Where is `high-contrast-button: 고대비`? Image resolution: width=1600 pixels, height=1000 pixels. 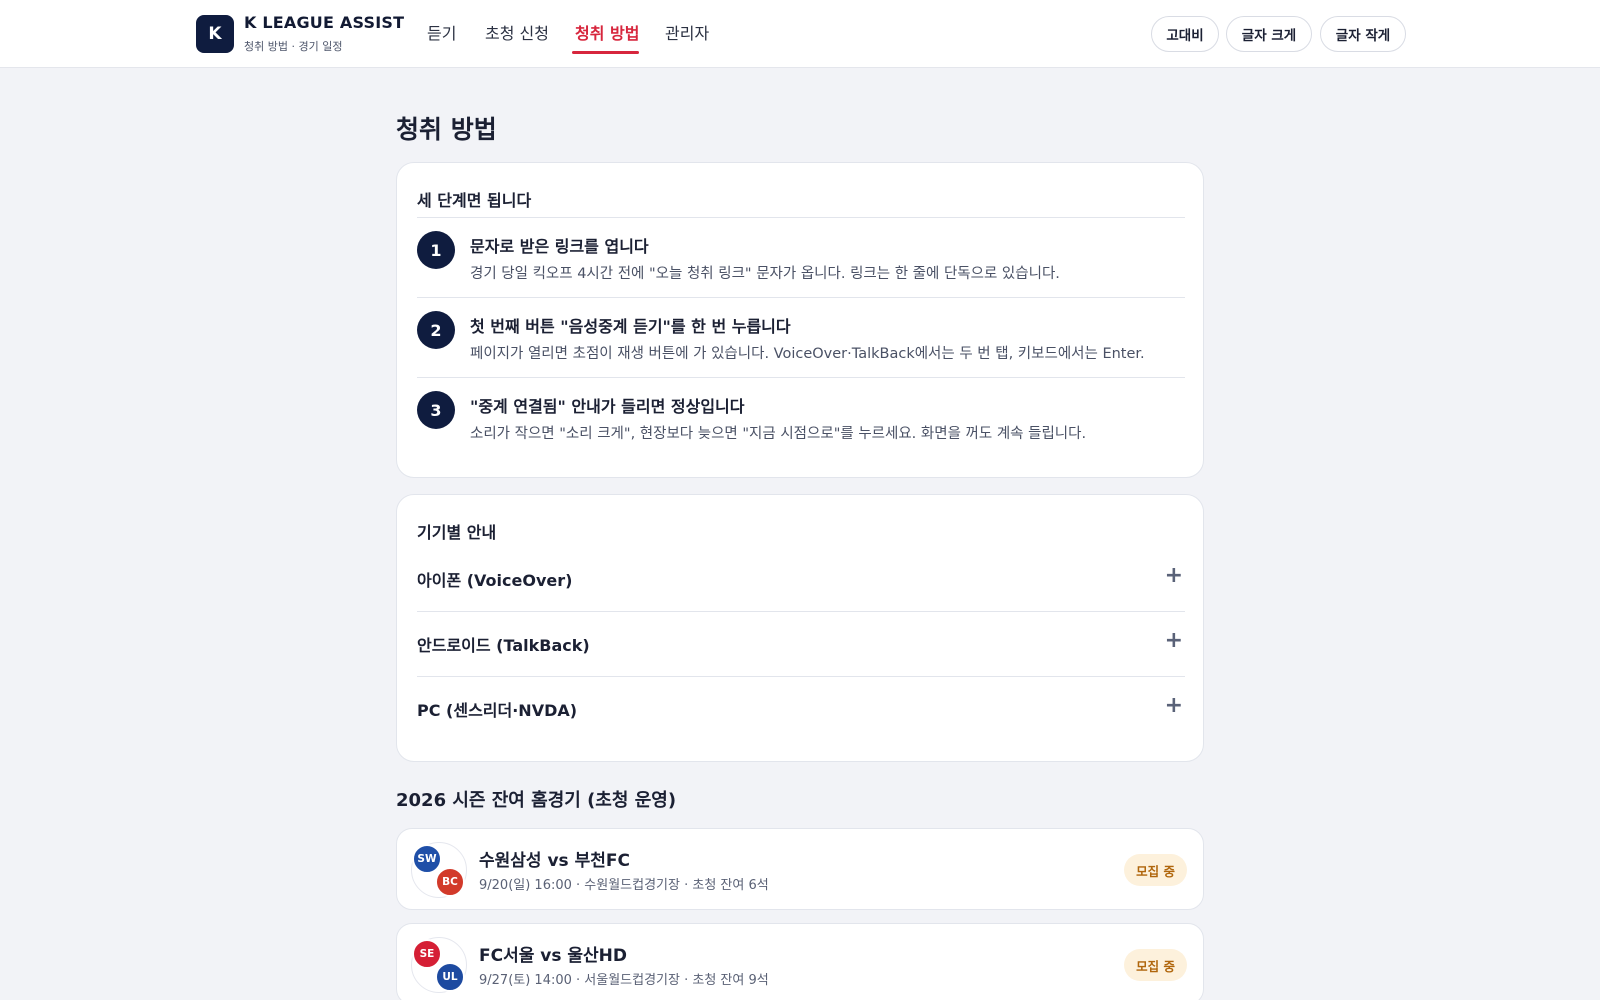 high-contrast-button: 고대비 is located at coordinates (1185, 34).